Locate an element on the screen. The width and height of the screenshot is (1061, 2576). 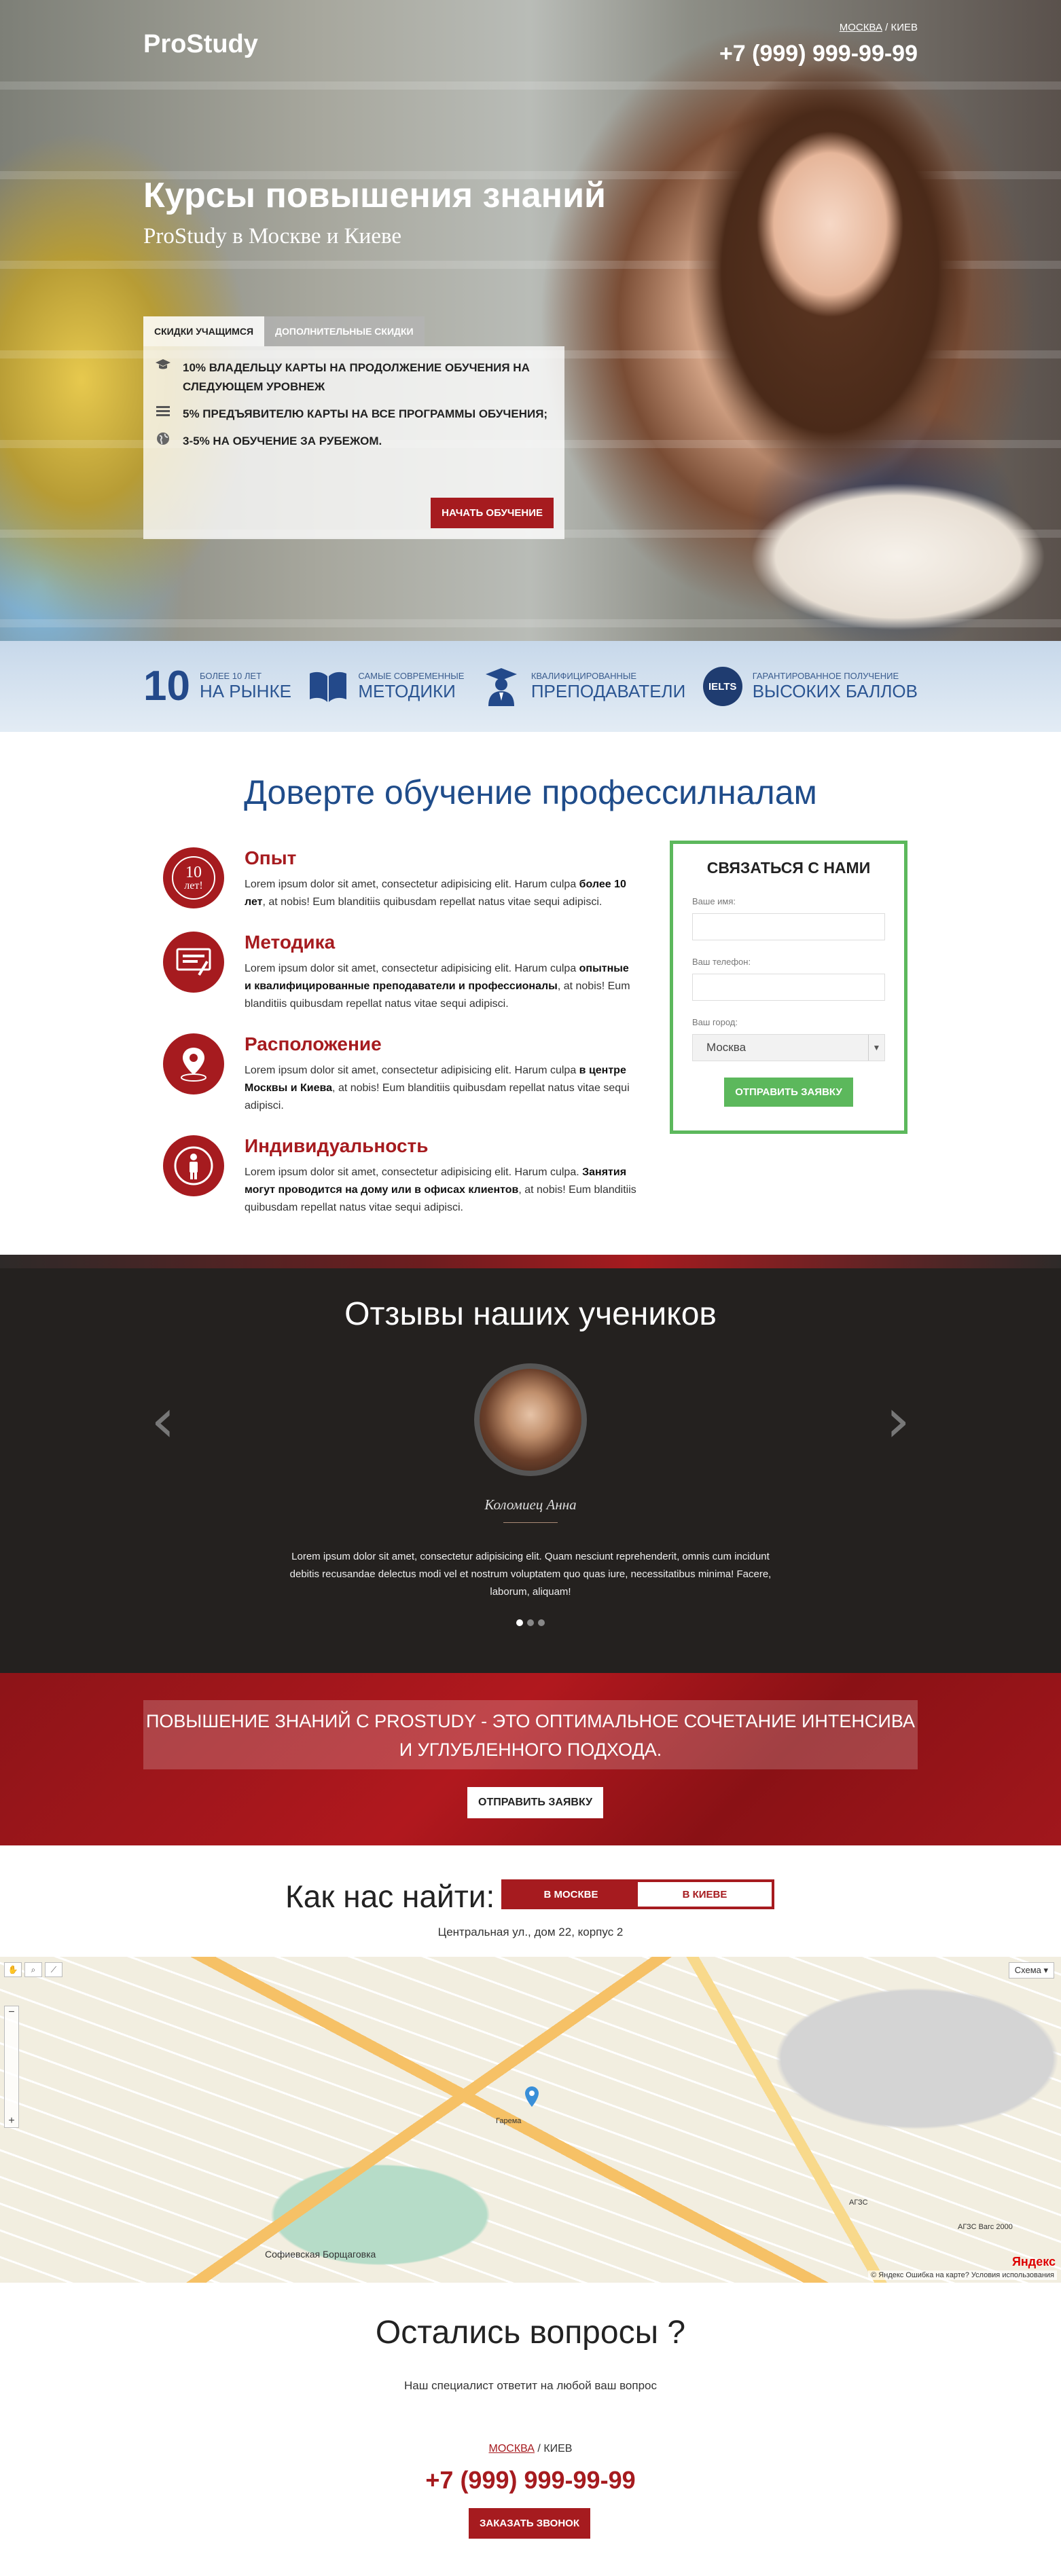
discount-tabs: СКИДКИ УЧАЩИМСЯ ДОПОЛНИТЕЛЬНЫЕ СКИДКИ is located at coordinates (353, 331).